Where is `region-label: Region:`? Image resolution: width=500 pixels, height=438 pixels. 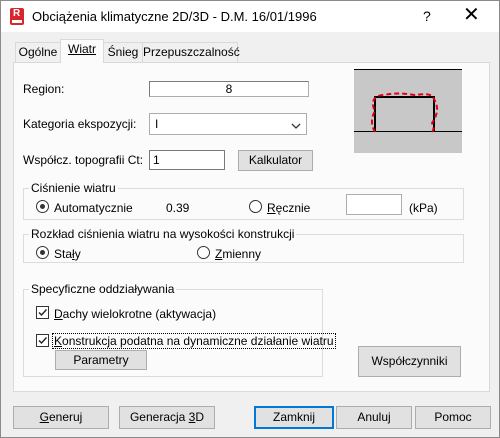 region-label: Region: is located at coordinates (44, 89).